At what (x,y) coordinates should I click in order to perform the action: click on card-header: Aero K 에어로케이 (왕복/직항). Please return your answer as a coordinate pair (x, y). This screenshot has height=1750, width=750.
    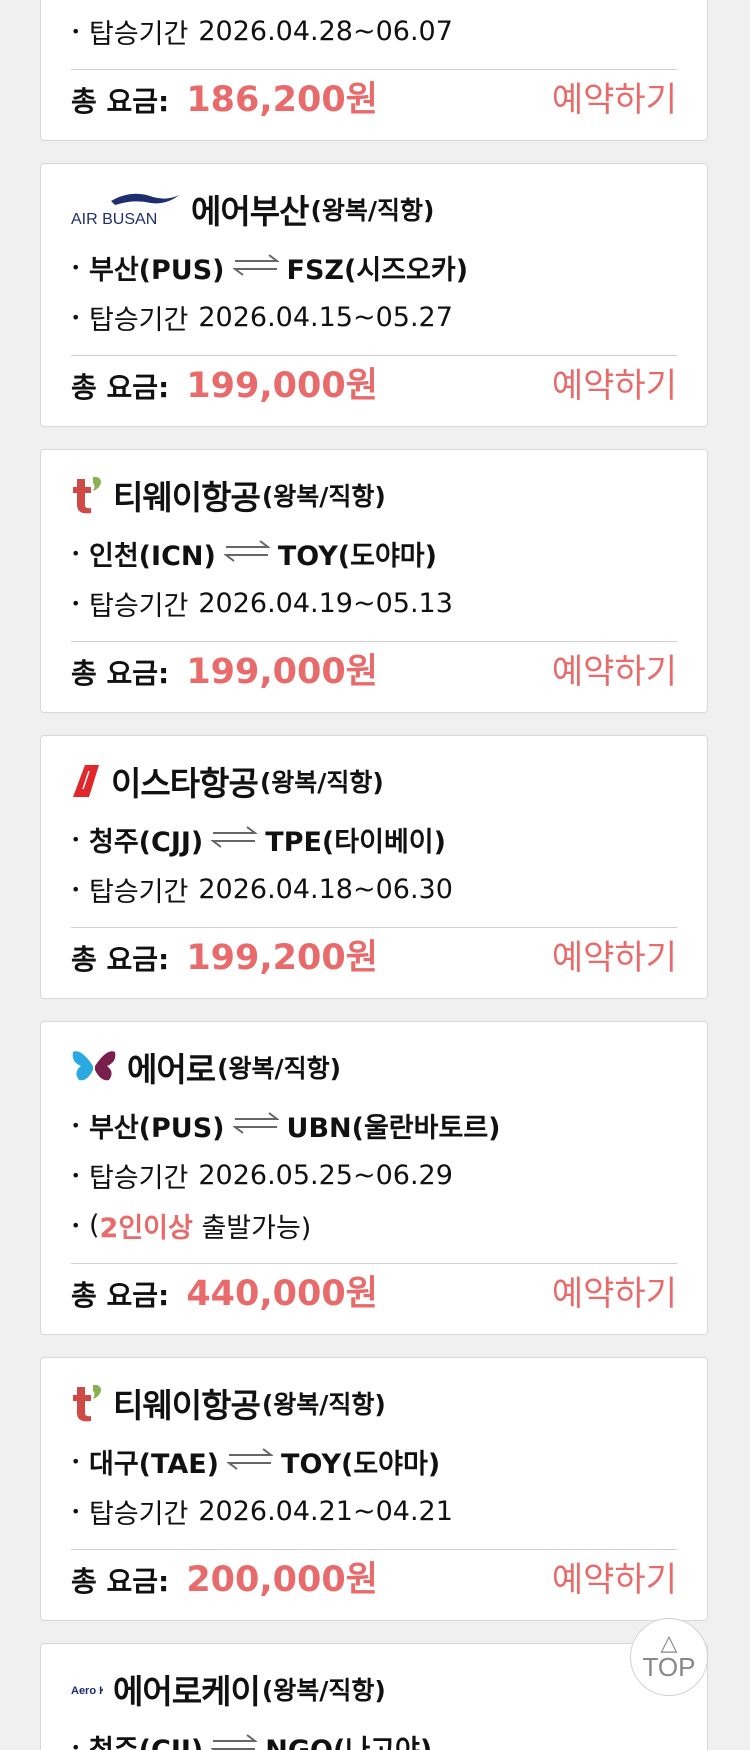
    Looking at the image, I should click on (228, 1689).